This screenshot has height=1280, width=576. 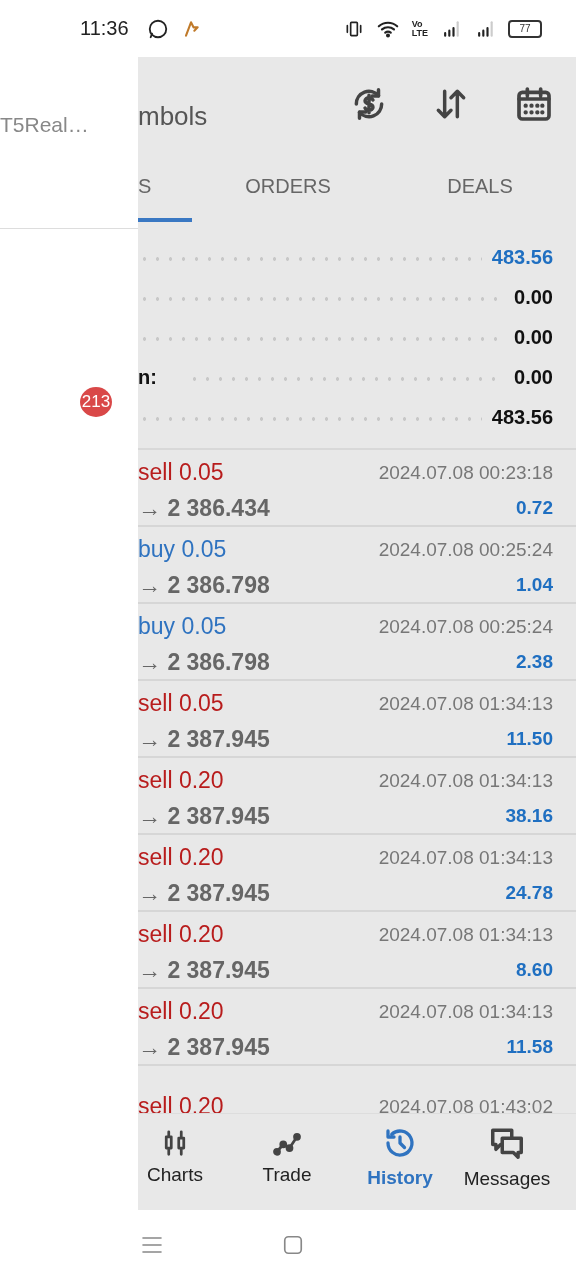 I want to click on tab: S, so click(x=165, y=186).